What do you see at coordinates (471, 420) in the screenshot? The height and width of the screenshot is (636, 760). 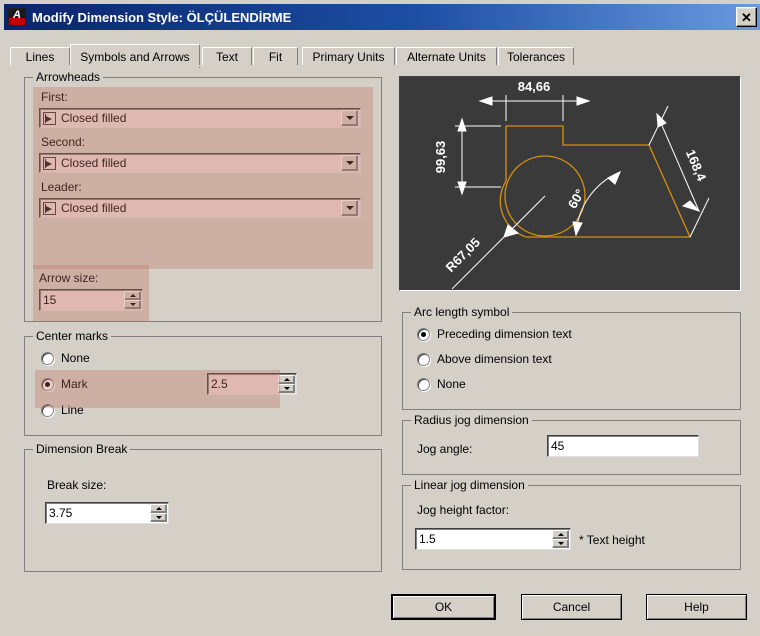 I see `radius-jog-group-title: Radius jog dimension` at bounding box center [471, 420].